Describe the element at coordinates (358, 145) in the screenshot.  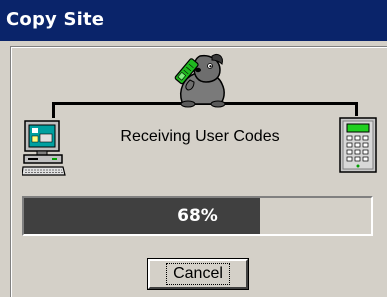
I see `keypad-panel-icon` at that location.